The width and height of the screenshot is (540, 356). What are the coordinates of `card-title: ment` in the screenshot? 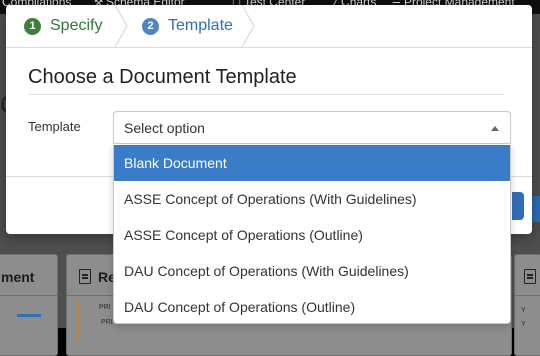 It's located at (18, 277).